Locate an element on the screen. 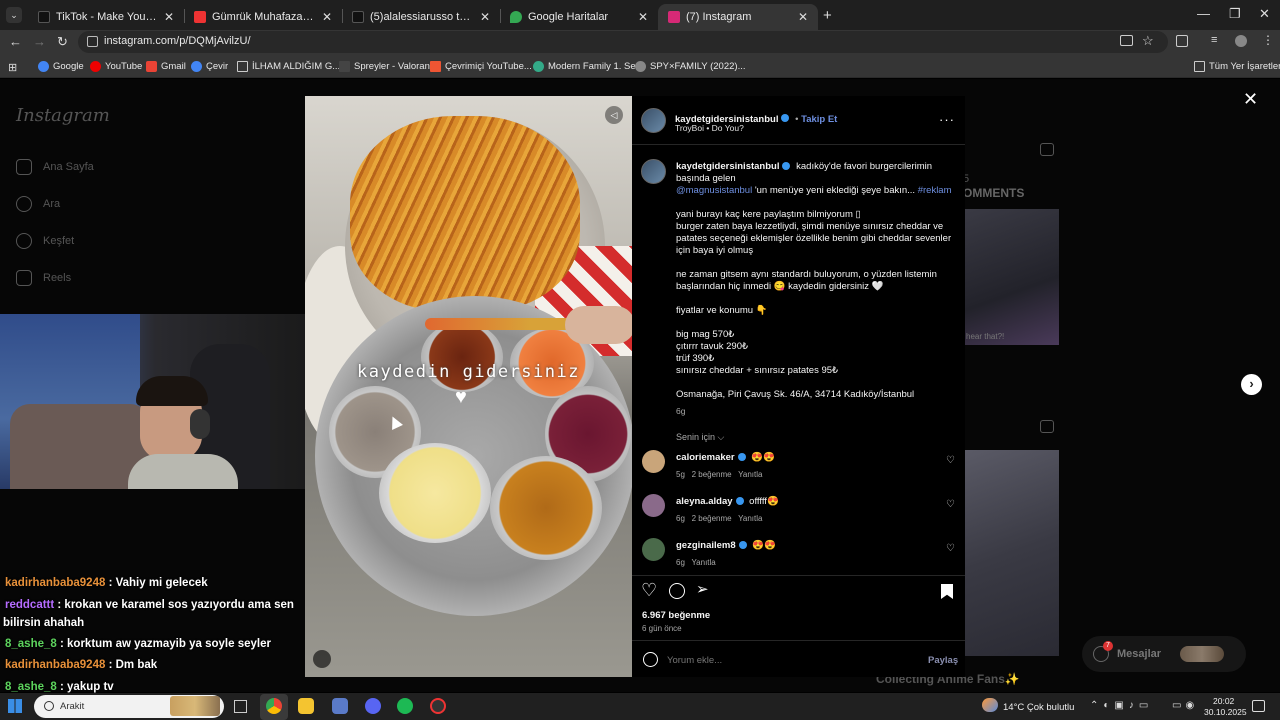 The image size is (1280, 720). nav-search: Ara is located at coordinates (38, 204).